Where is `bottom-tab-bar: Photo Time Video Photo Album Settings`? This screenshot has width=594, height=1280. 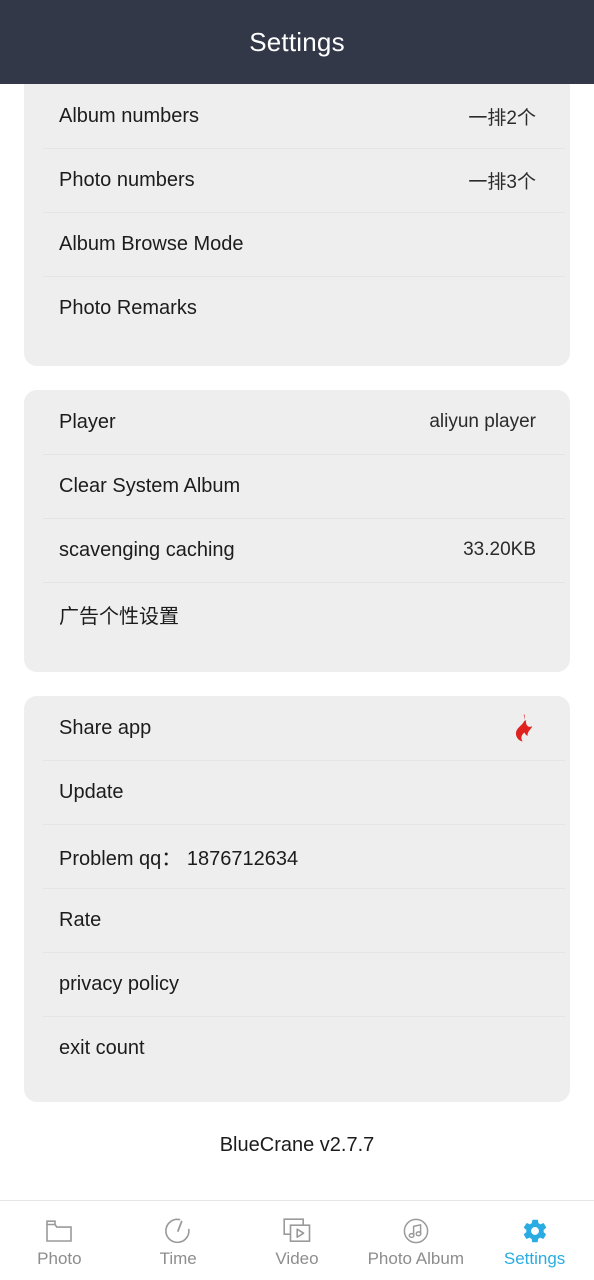 bottom-tab-bar: Photo Time Video Photo Album Settings is located at coordinates (297, 1240).